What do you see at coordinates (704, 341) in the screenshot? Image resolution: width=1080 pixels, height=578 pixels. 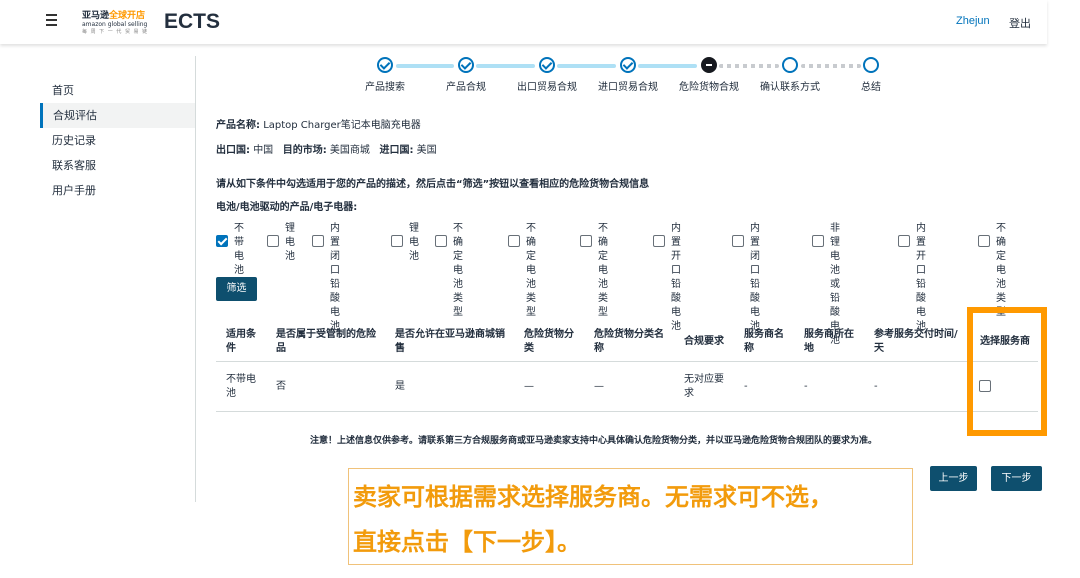 I see `column-header: 合规要求` at bounding box center [704, 341].